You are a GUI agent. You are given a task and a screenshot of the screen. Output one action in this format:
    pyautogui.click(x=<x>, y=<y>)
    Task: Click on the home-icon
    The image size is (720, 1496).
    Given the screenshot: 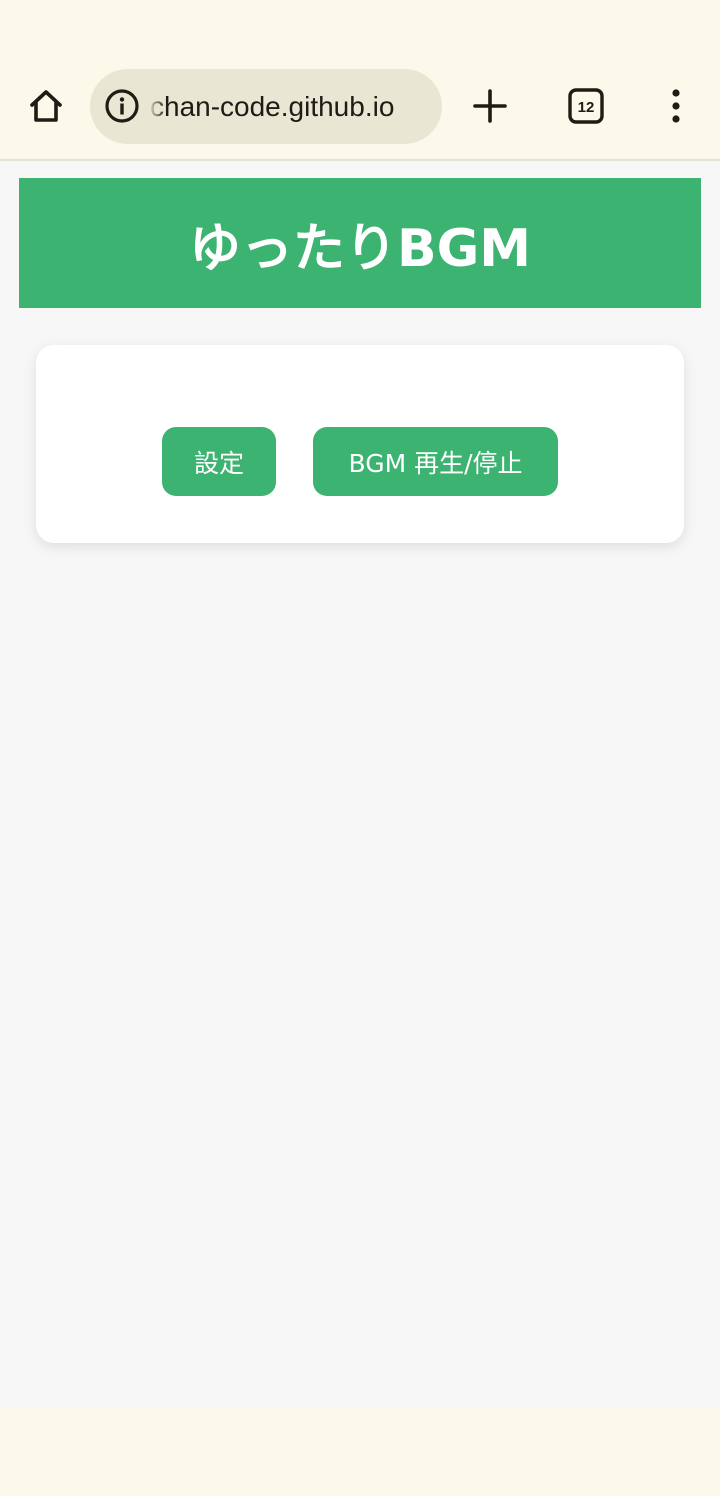 What is the action you would take?
    pyautogui.click(x=46, y=106)
    